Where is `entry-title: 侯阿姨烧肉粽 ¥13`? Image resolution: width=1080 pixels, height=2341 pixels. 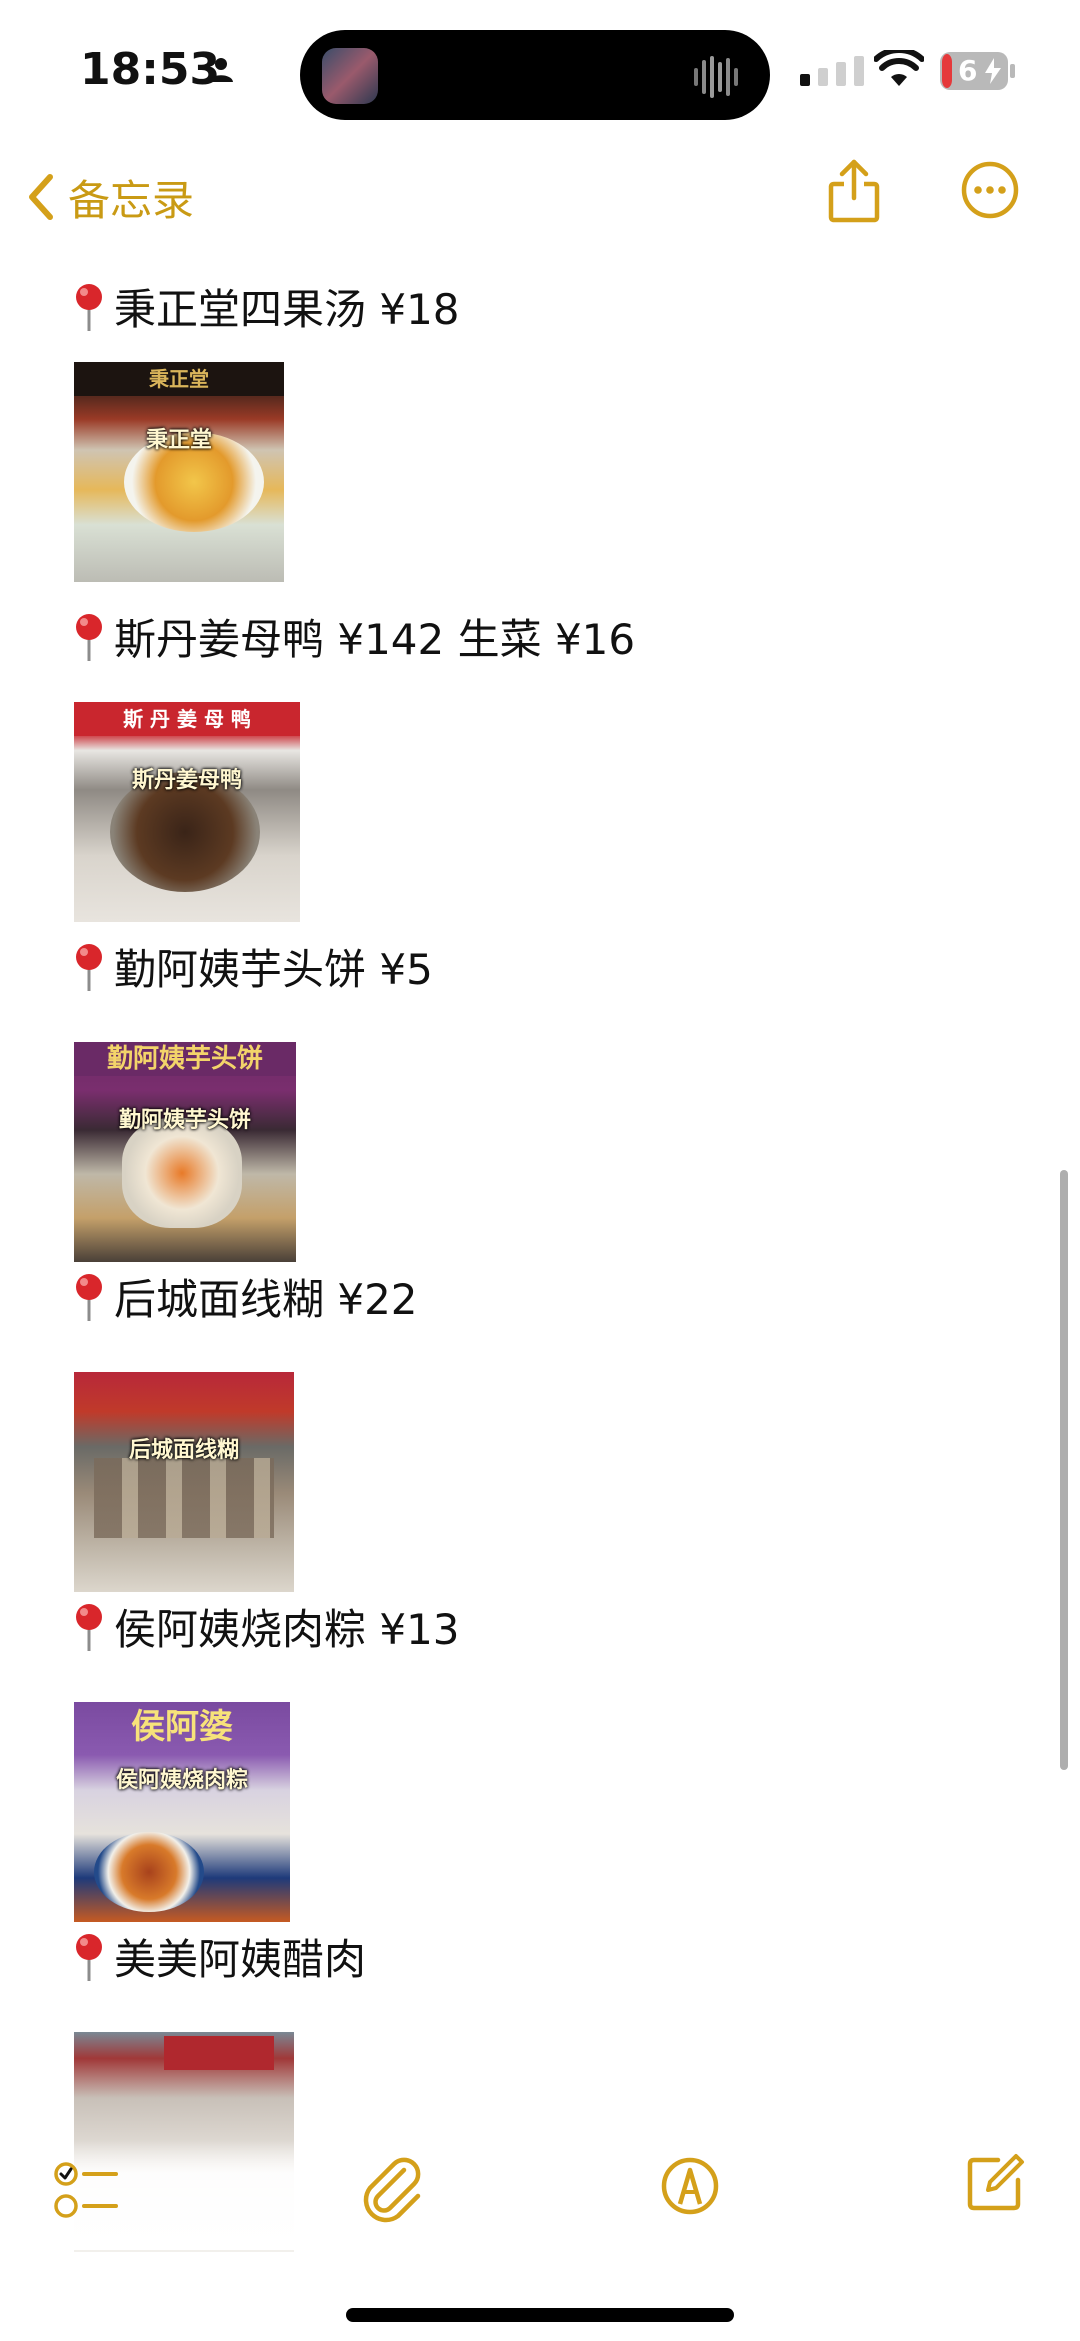
entry-title: 侯阿姨烧肉粽 ¥13 is located at coordinates (267, 1626).